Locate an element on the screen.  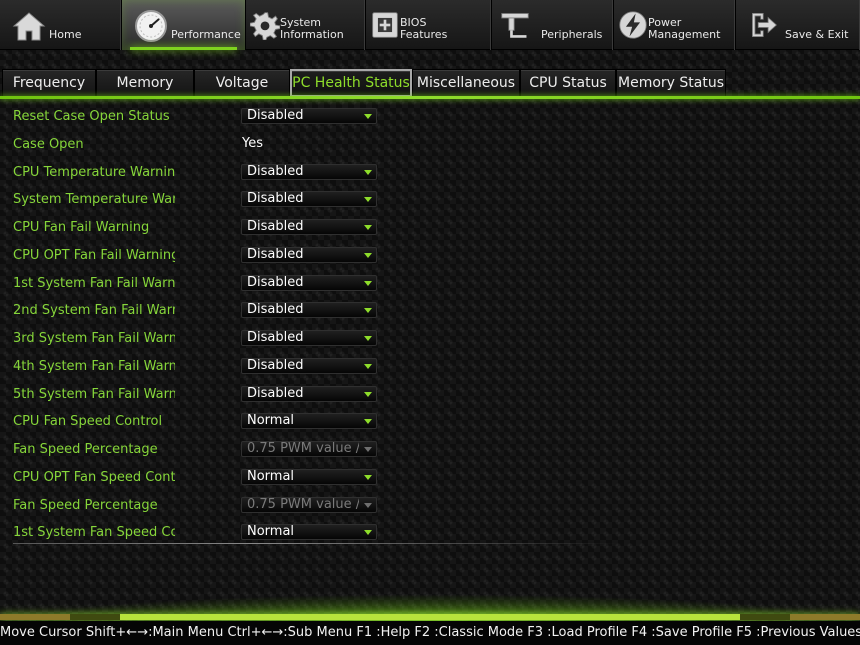
setting-label: CPU Temperature Warning is located at coordinates (94, 172).